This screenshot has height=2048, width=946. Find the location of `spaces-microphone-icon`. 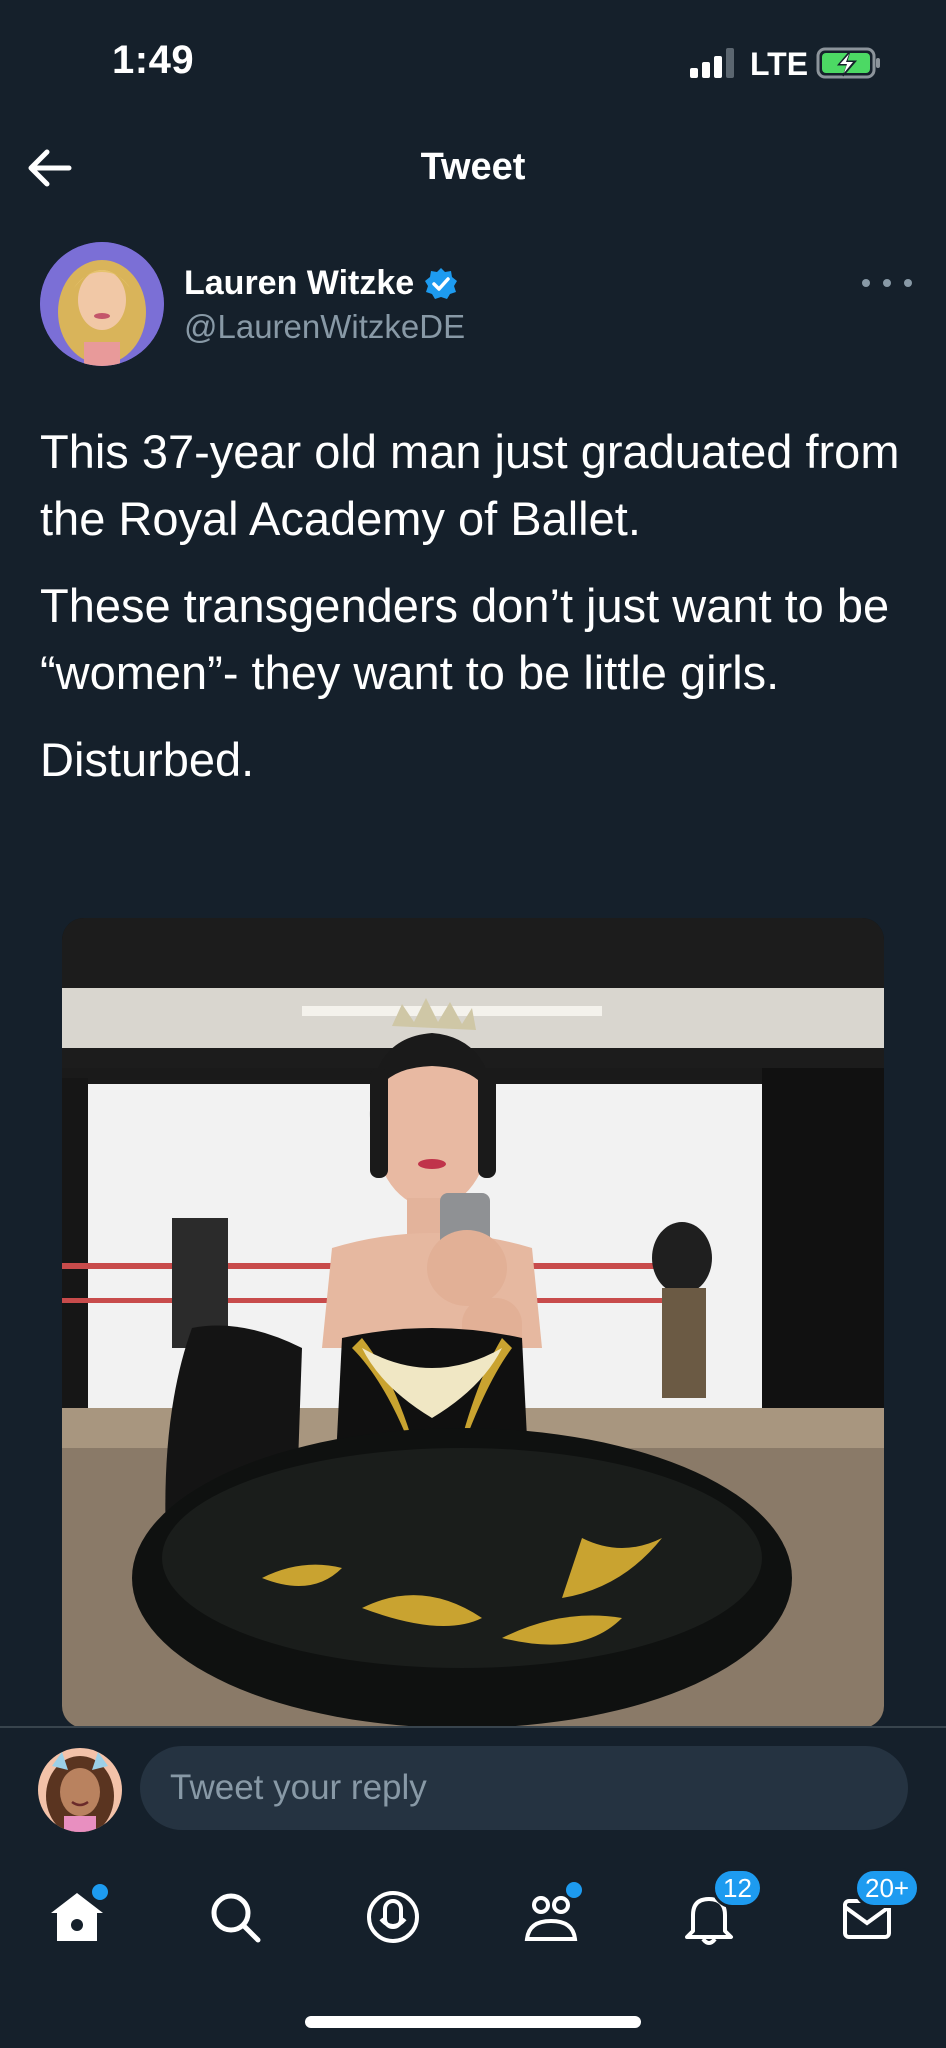

spaces-microphone-icon is located at coordinates (393, 1917).